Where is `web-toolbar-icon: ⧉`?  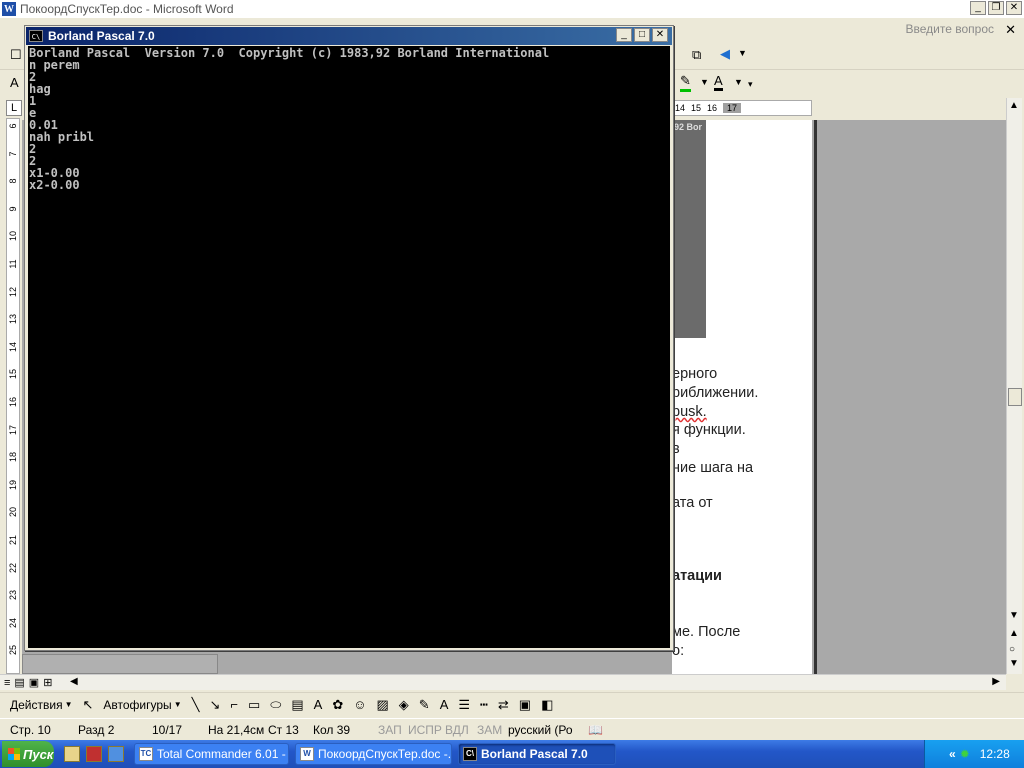
web-toolbar-icon: ⧉ is located at coordinates (696, 55).